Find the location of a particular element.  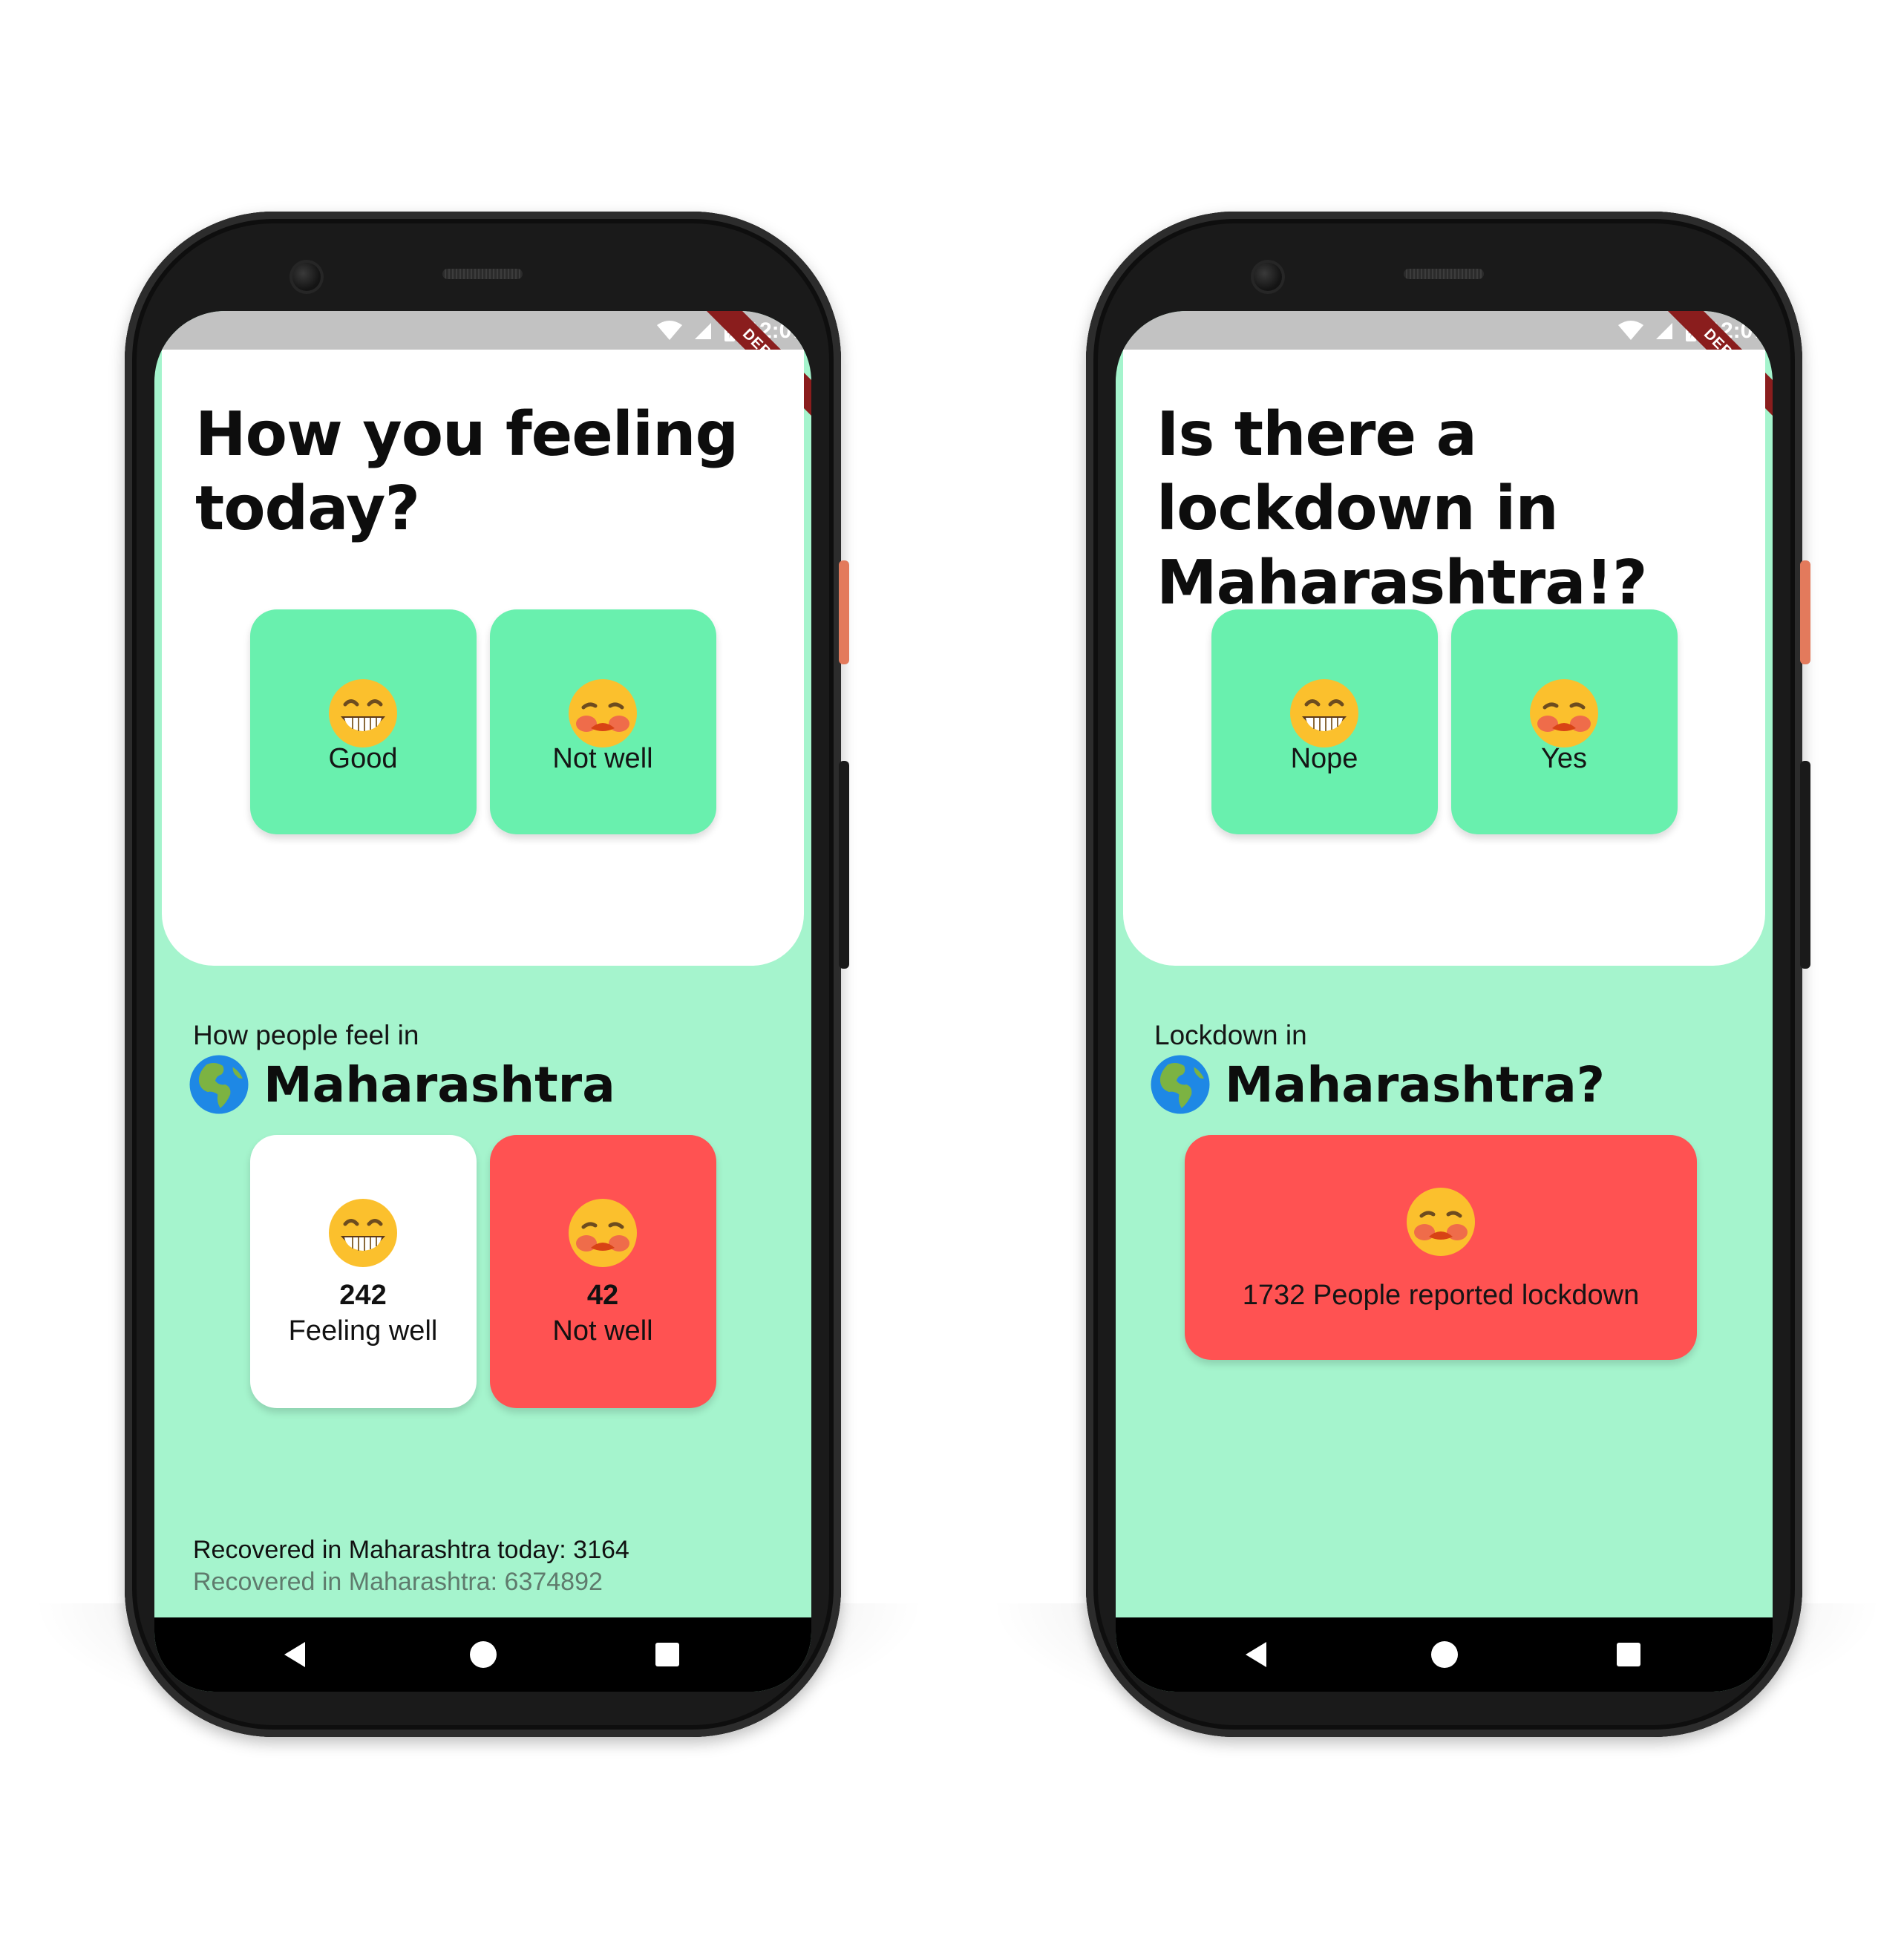

good-button: Good is located at coordinates (363, 721).